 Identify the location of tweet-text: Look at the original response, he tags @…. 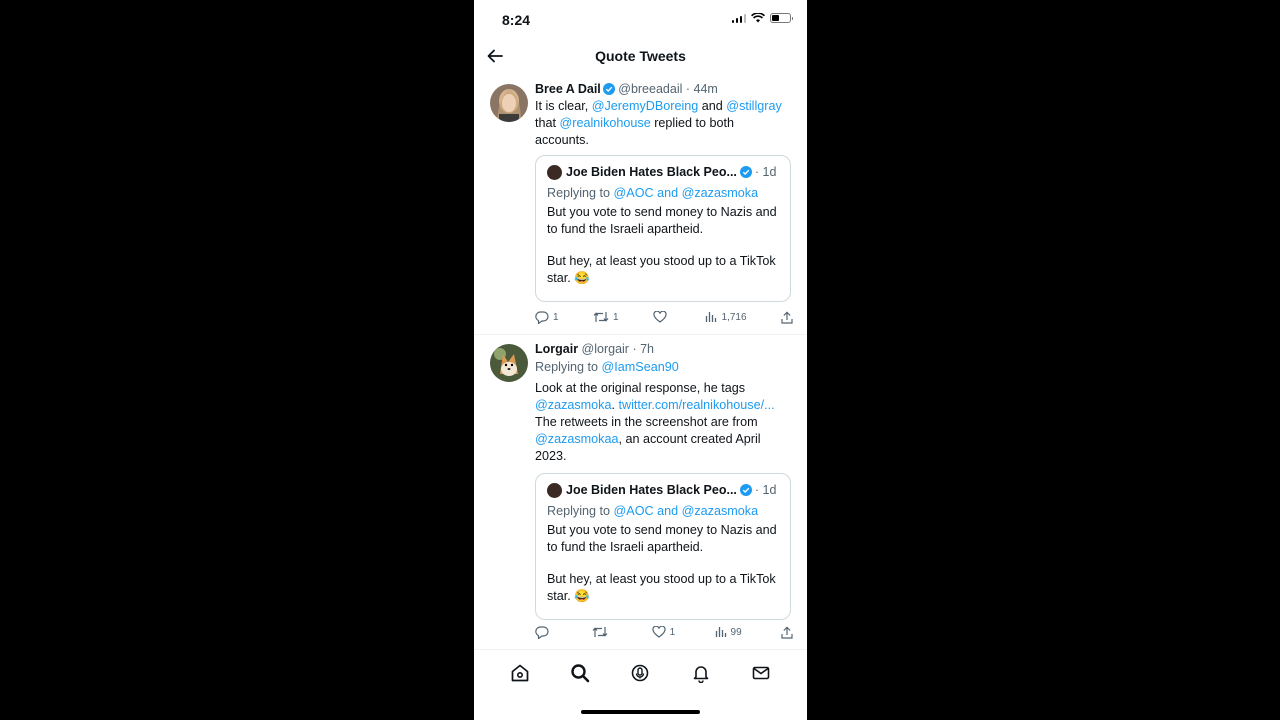
(663, 422).